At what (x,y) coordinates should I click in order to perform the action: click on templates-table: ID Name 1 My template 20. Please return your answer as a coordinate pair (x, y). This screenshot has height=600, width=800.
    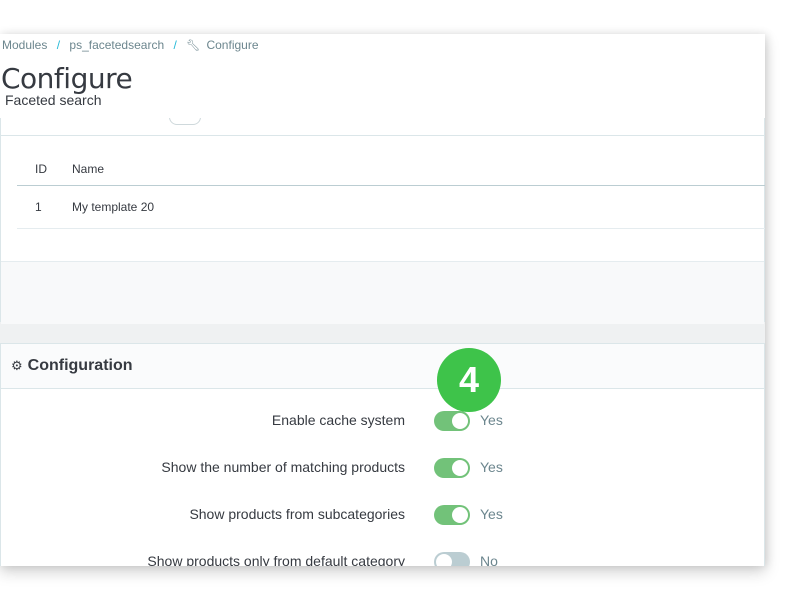
    Looking at the image, I should click on (391, 191).